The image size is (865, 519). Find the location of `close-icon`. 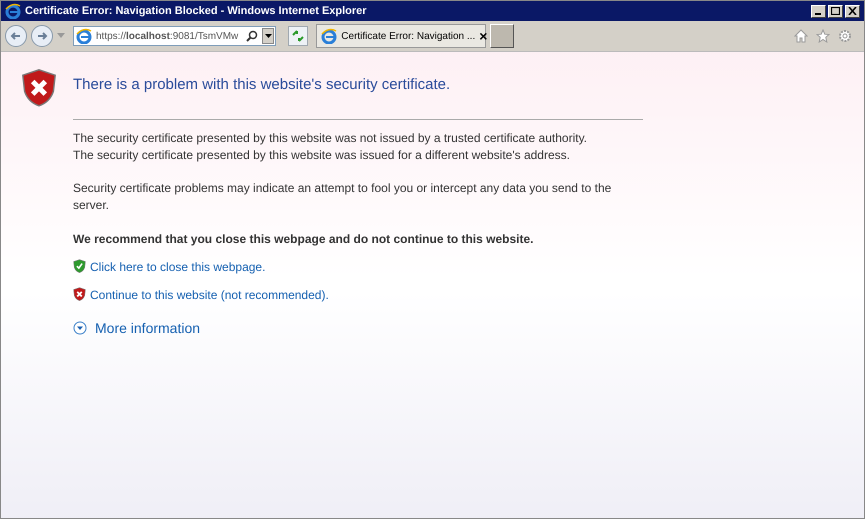

close-icon is located at coordinates (852, 11).